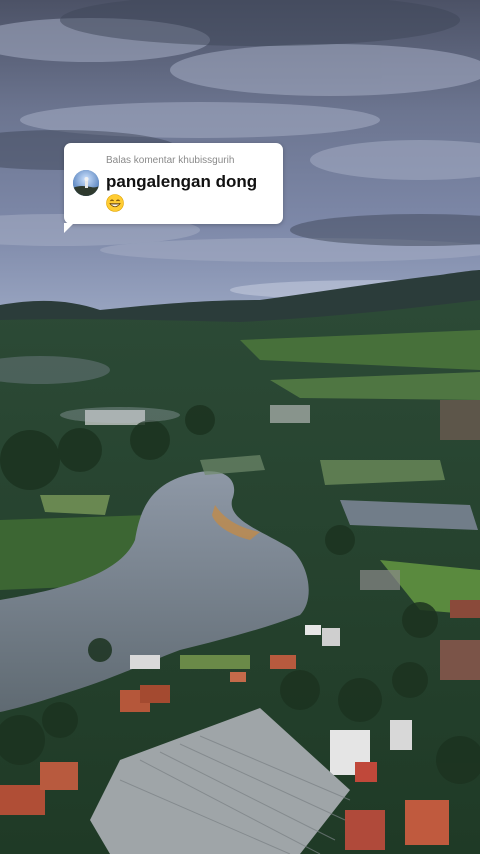  I want to click on avatar, so click(86, 183).